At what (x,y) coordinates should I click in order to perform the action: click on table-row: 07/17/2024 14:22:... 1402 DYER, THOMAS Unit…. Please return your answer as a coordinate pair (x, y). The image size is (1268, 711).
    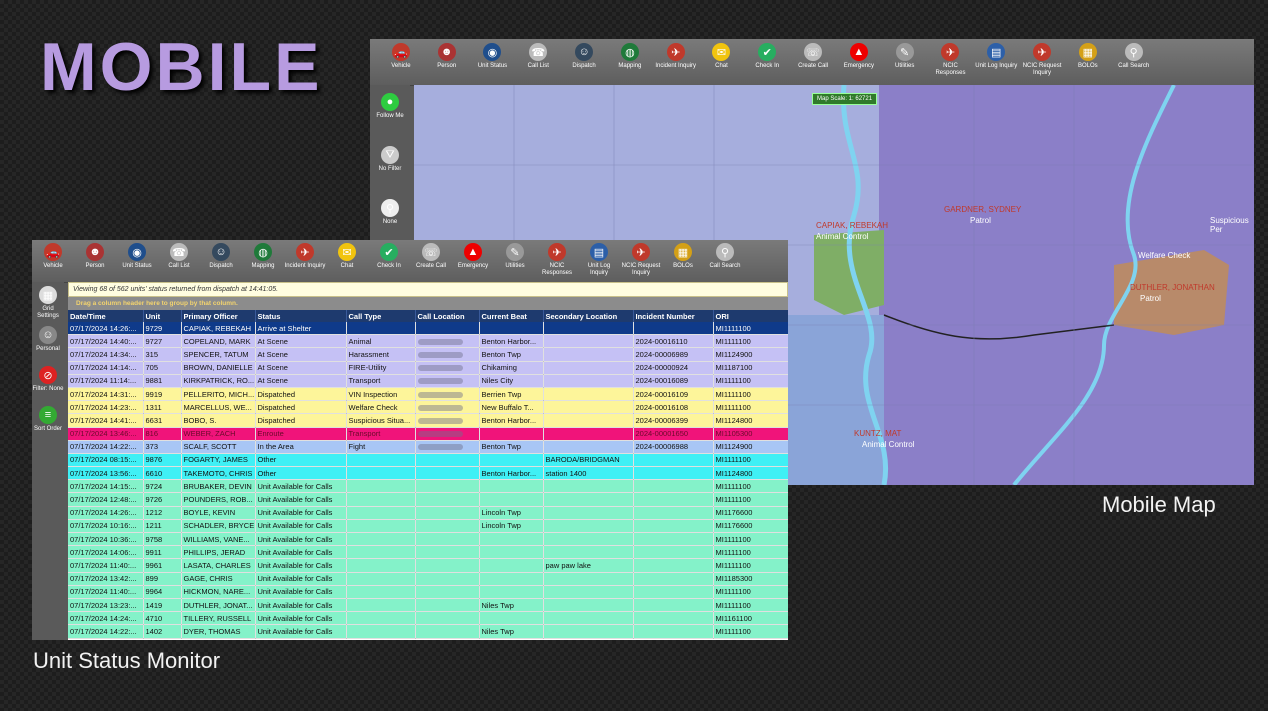
    Looking at the image, I should click on (428, 631).